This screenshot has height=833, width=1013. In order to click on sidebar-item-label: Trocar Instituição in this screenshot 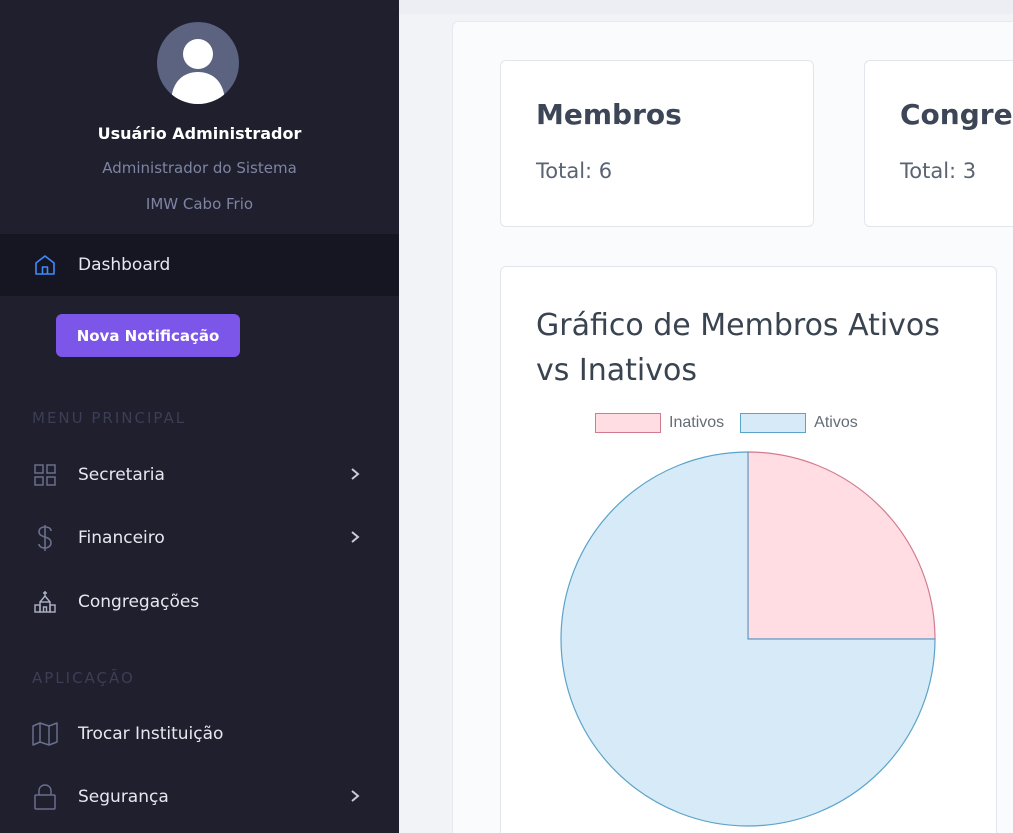, I will do `click(151, 734)`.